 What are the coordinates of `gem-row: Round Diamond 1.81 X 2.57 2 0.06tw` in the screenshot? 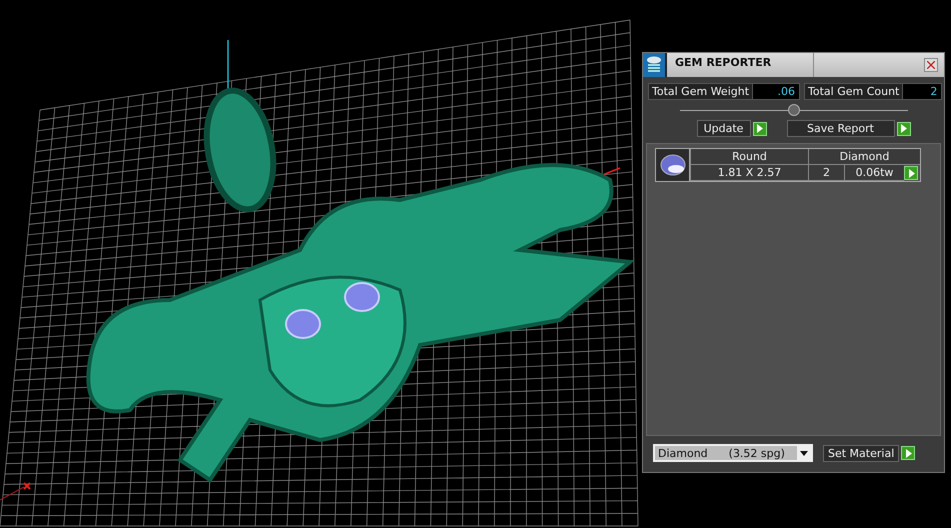 It's located at (788, 165).